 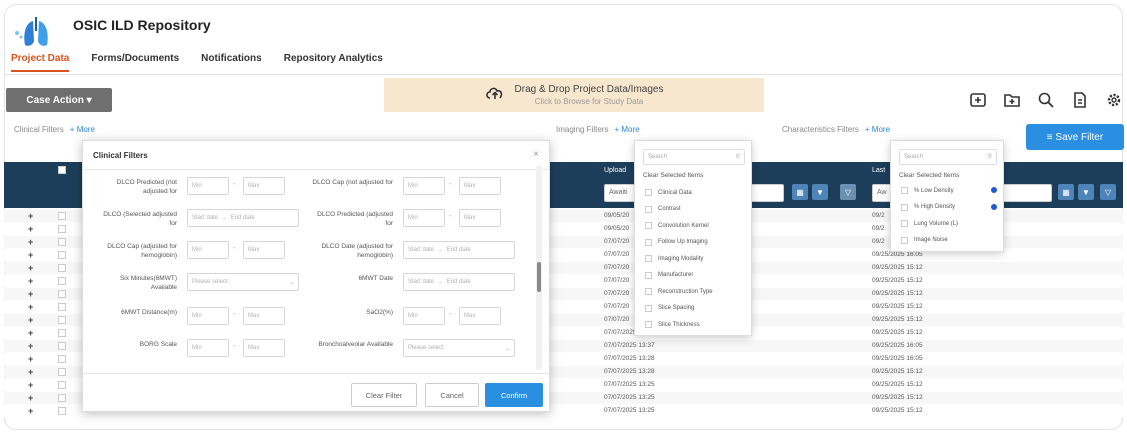 What do you see at coordinates (1012, 100) in the screenshot?
I see `add-folder-icon` at bounding box center [1012, 100].